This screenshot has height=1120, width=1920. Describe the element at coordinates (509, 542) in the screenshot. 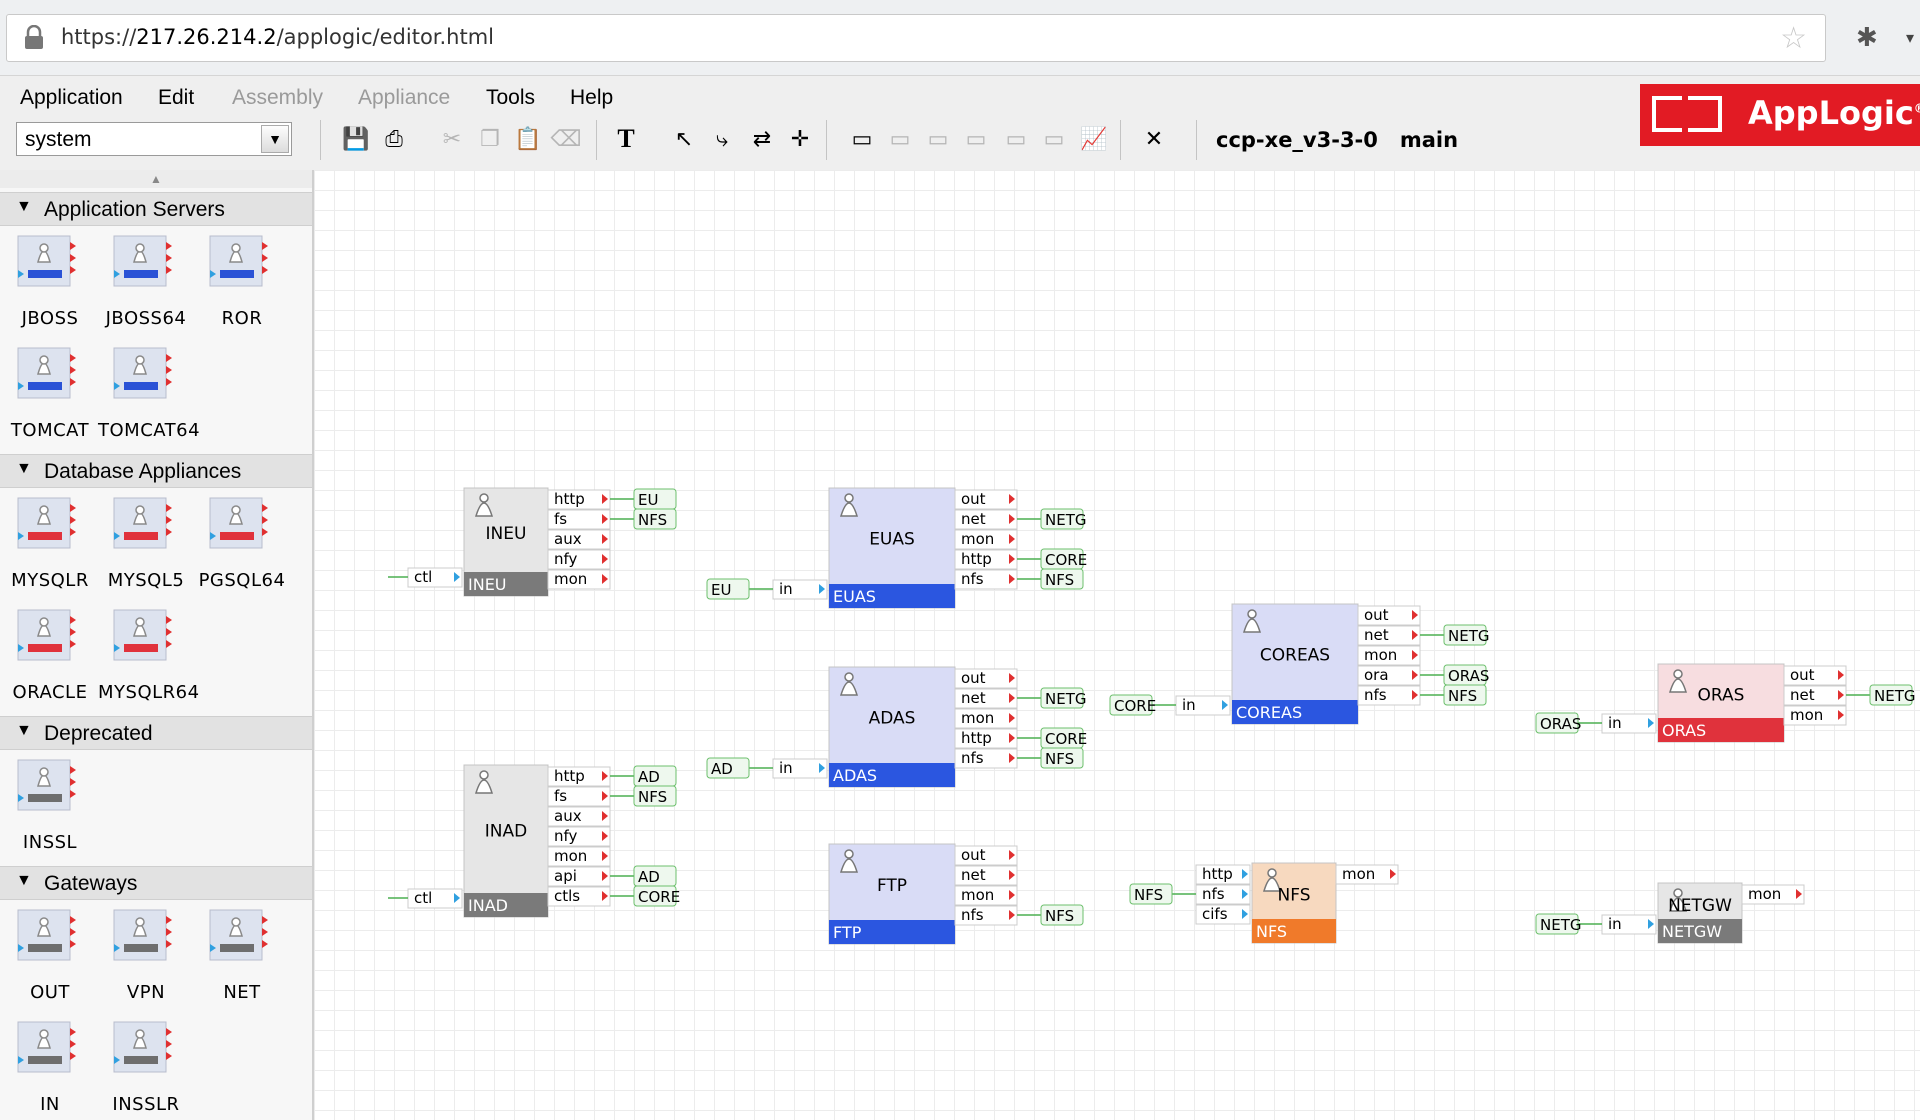

I see `component-ineu: INEU INEU http fs aux nfy mon ctl` at that location.